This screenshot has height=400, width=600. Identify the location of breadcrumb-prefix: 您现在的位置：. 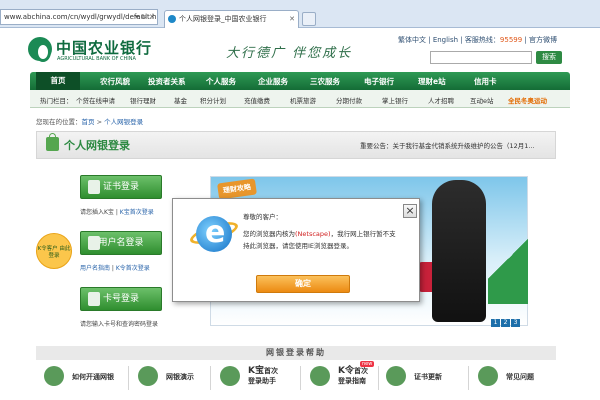
(59, 122).